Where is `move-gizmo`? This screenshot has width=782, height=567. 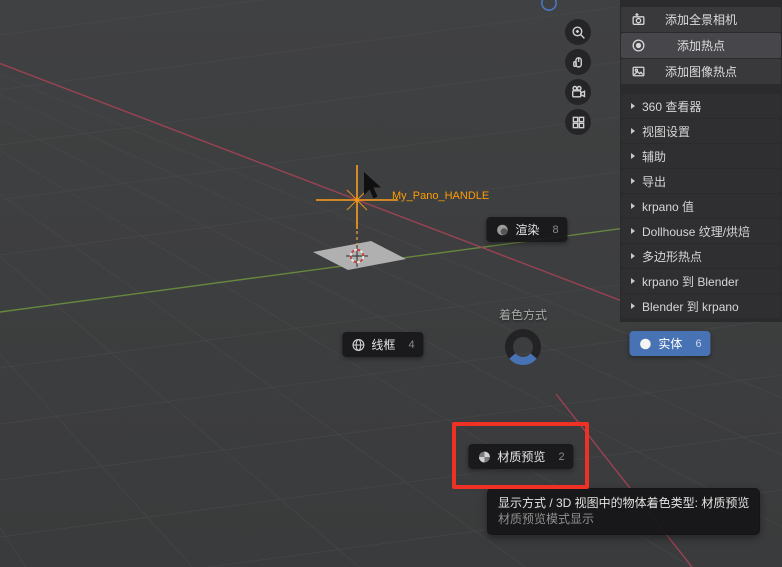 move-gizmo is located at coordinates (357, 207).